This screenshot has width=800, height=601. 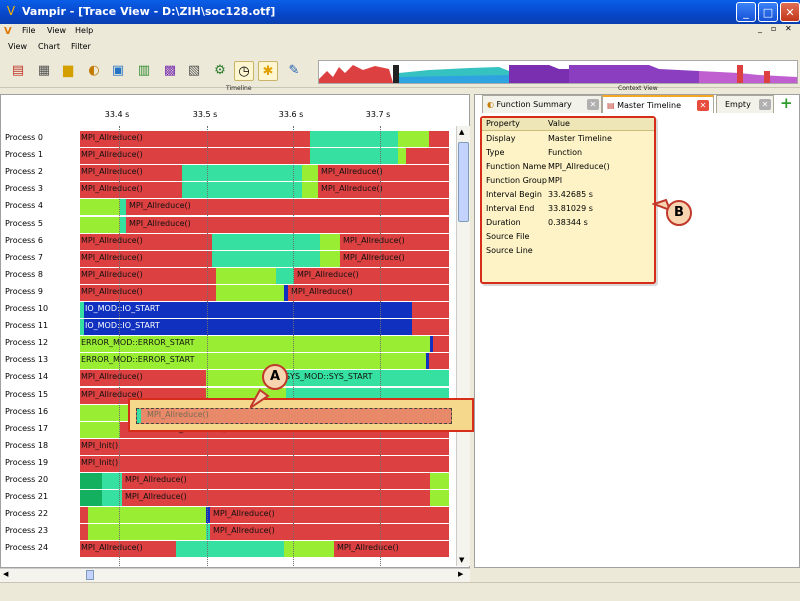 What do you see at coordinates (768, 12) in the screenshot?
I see `maximize-button: □` at bounding box center [768, 12].